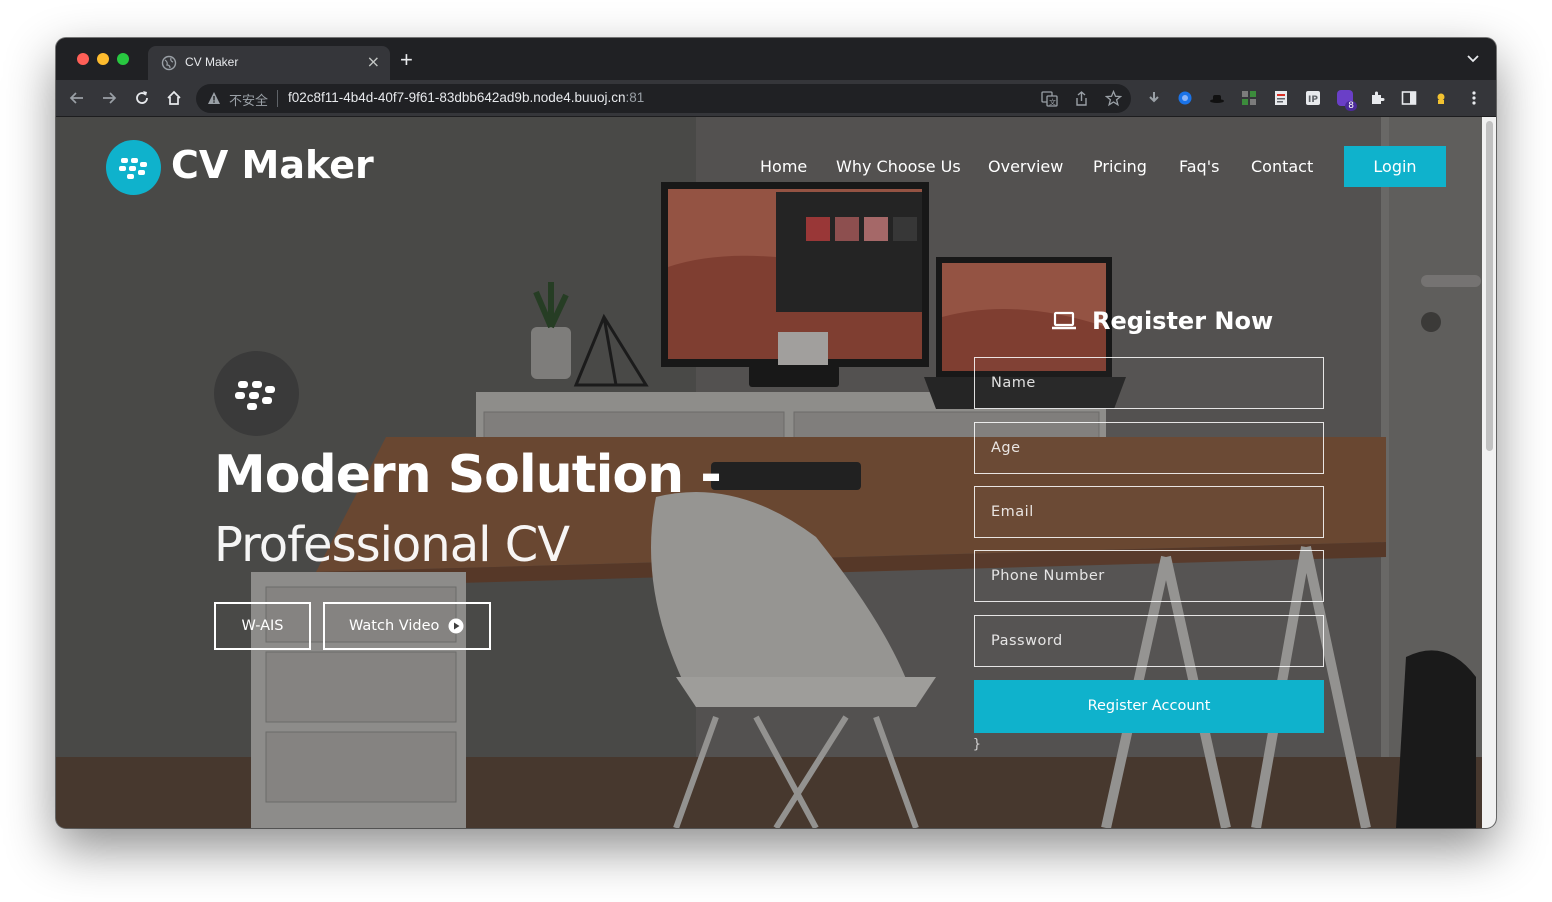  I want to click on w-ais-button: W-AIS, so click(262, 626).